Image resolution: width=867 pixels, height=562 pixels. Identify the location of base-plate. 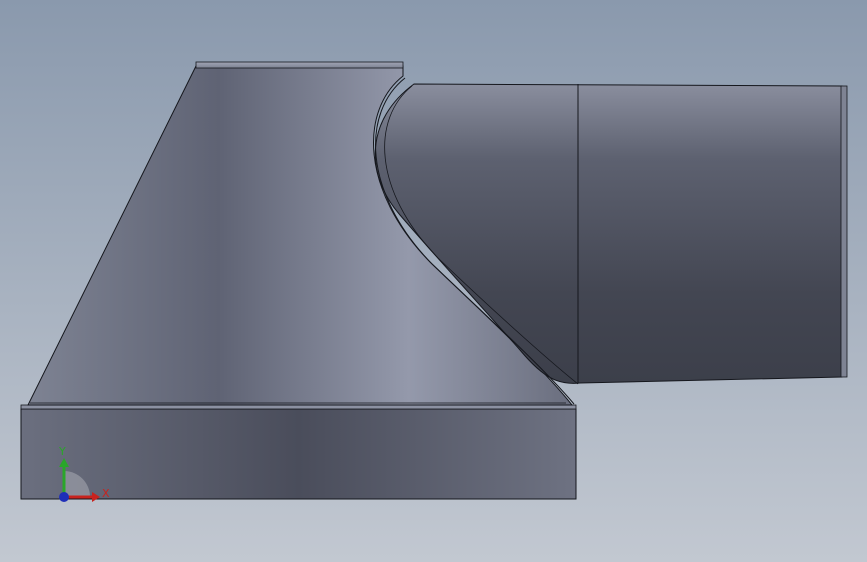
(298, 452).